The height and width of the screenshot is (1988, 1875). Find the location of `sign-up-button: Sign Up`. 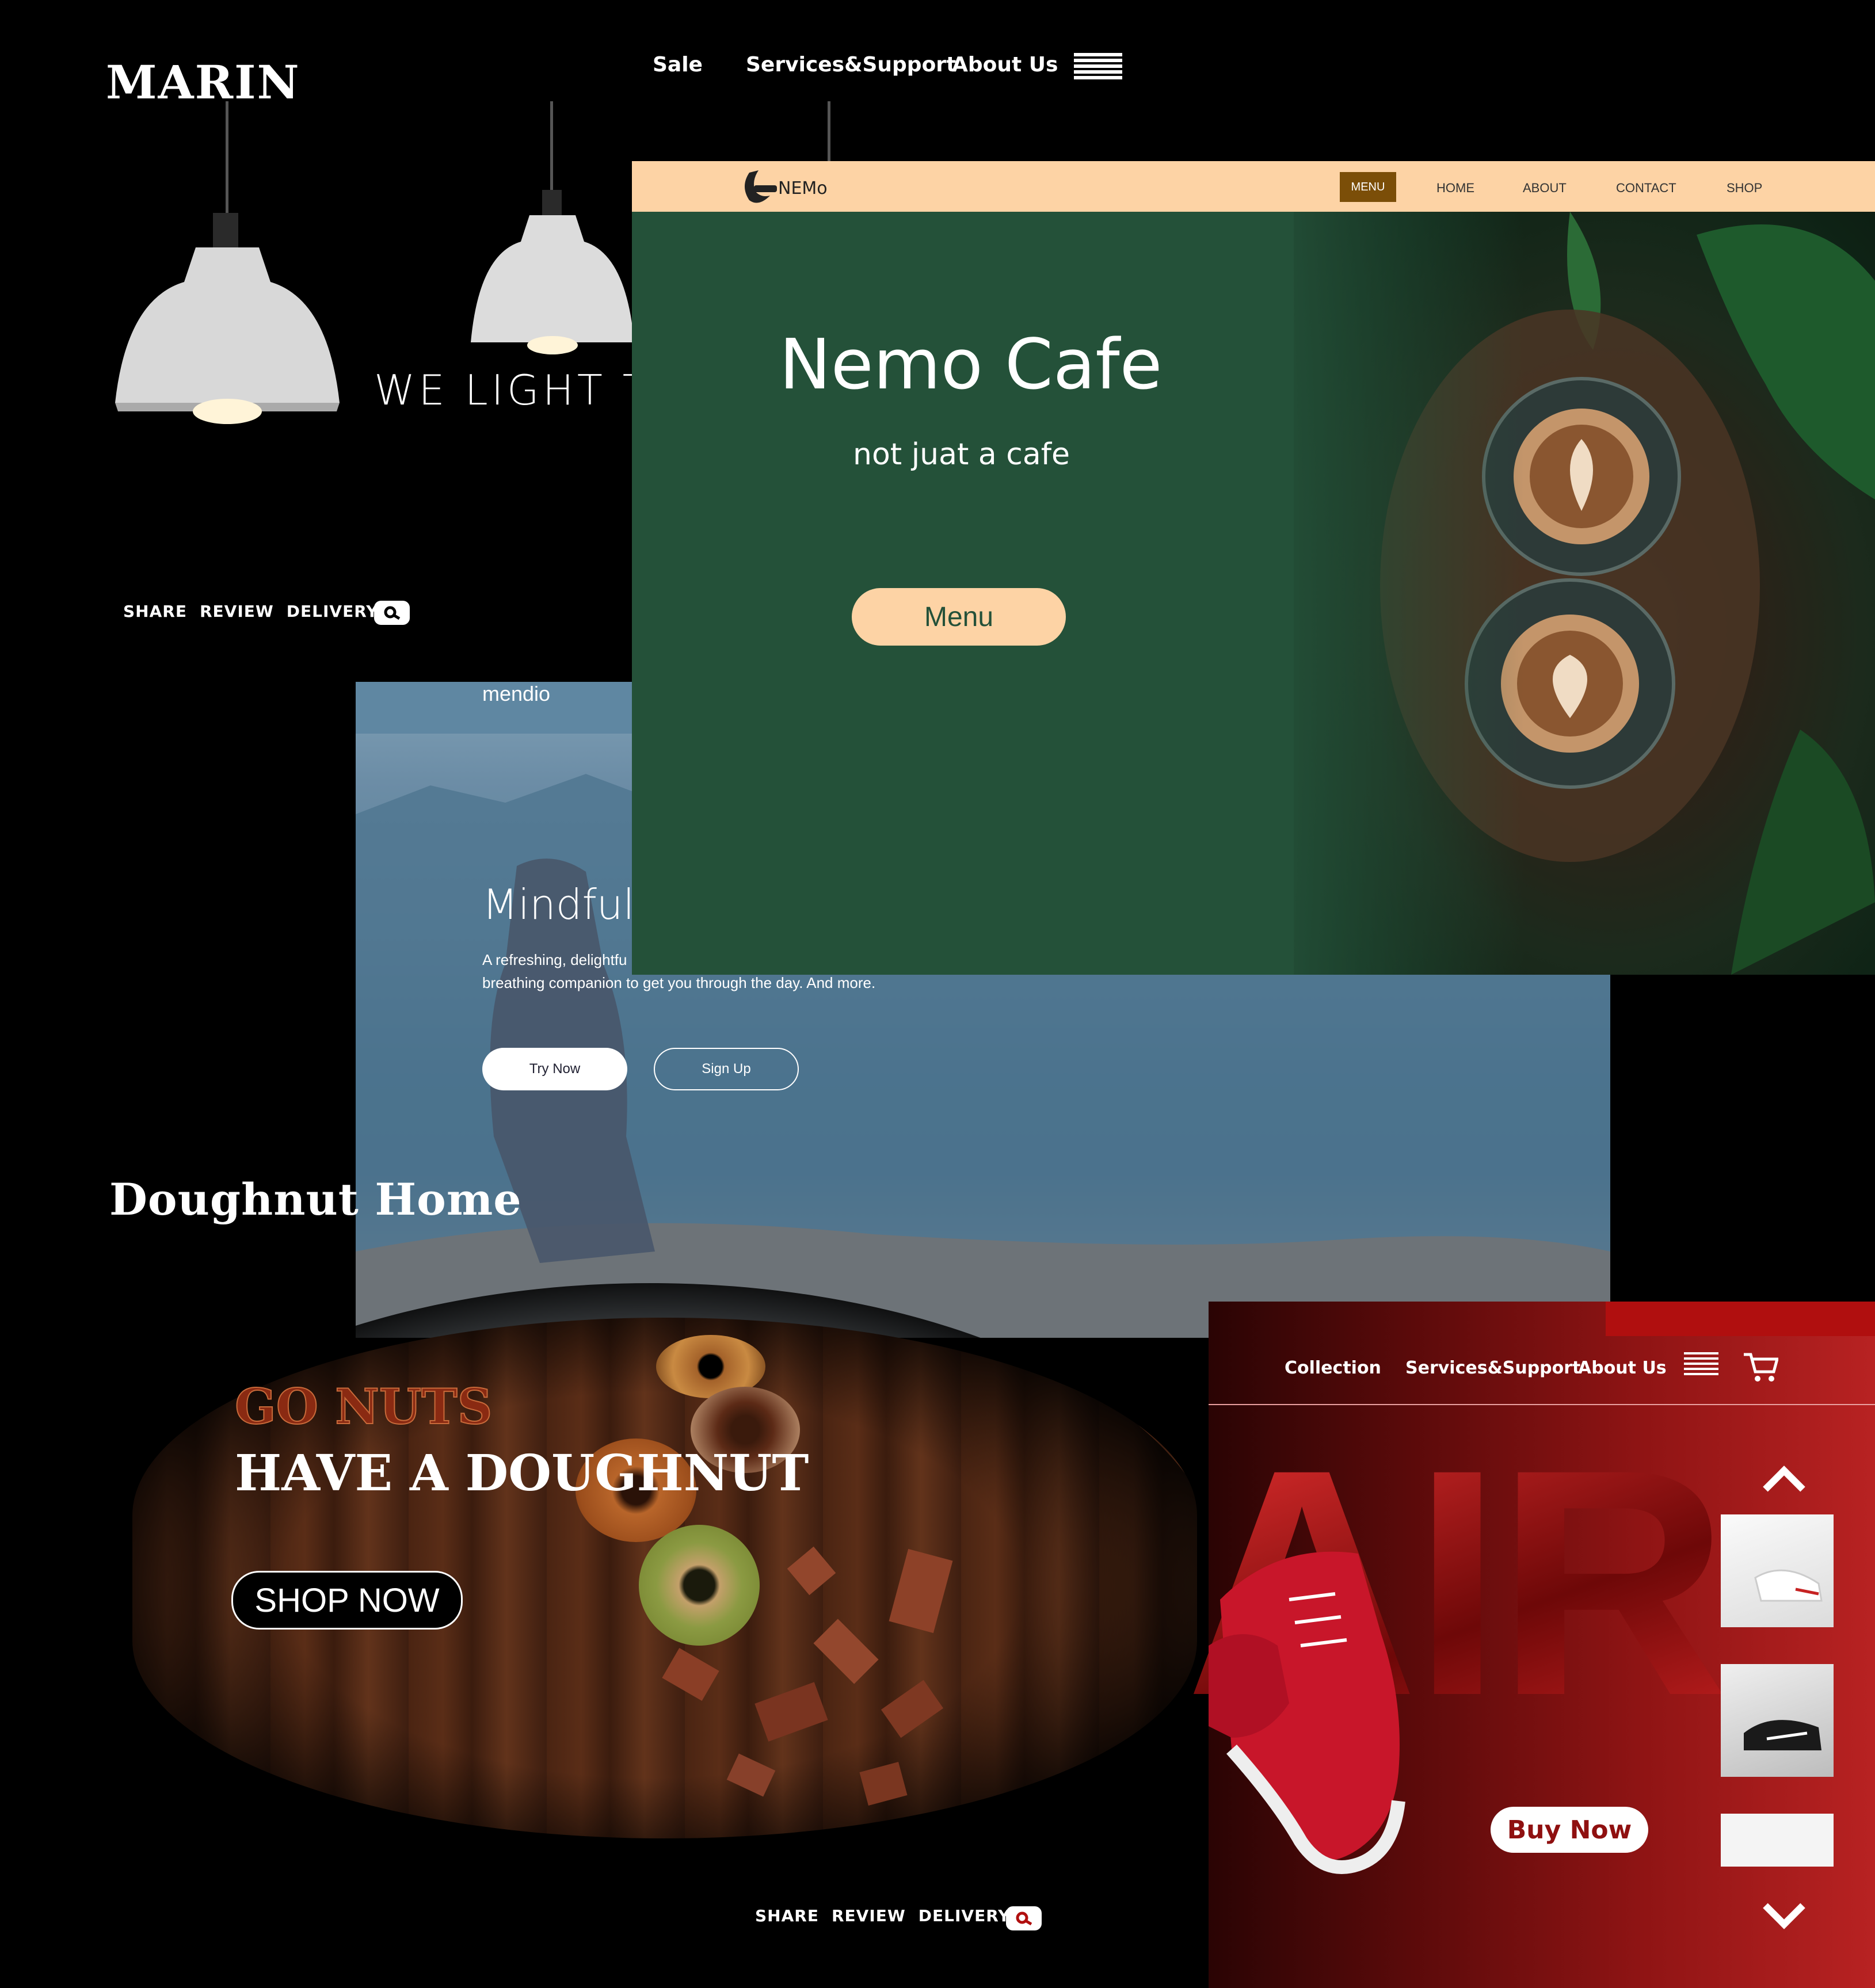

sign-up-button: Sign Up is located at coordinates (727, 1069).